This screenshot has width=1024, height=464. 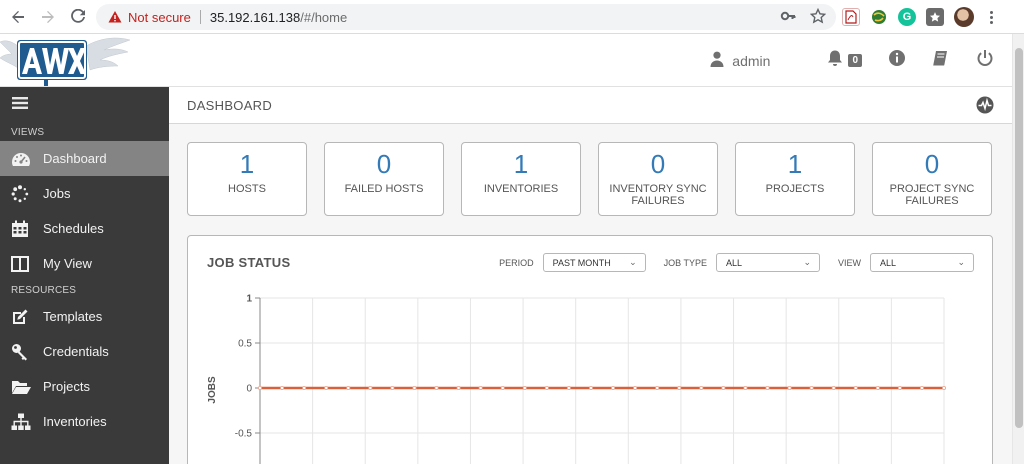 I want to click on resources-section-label: RESOURCES, so click(x=44, y=290).